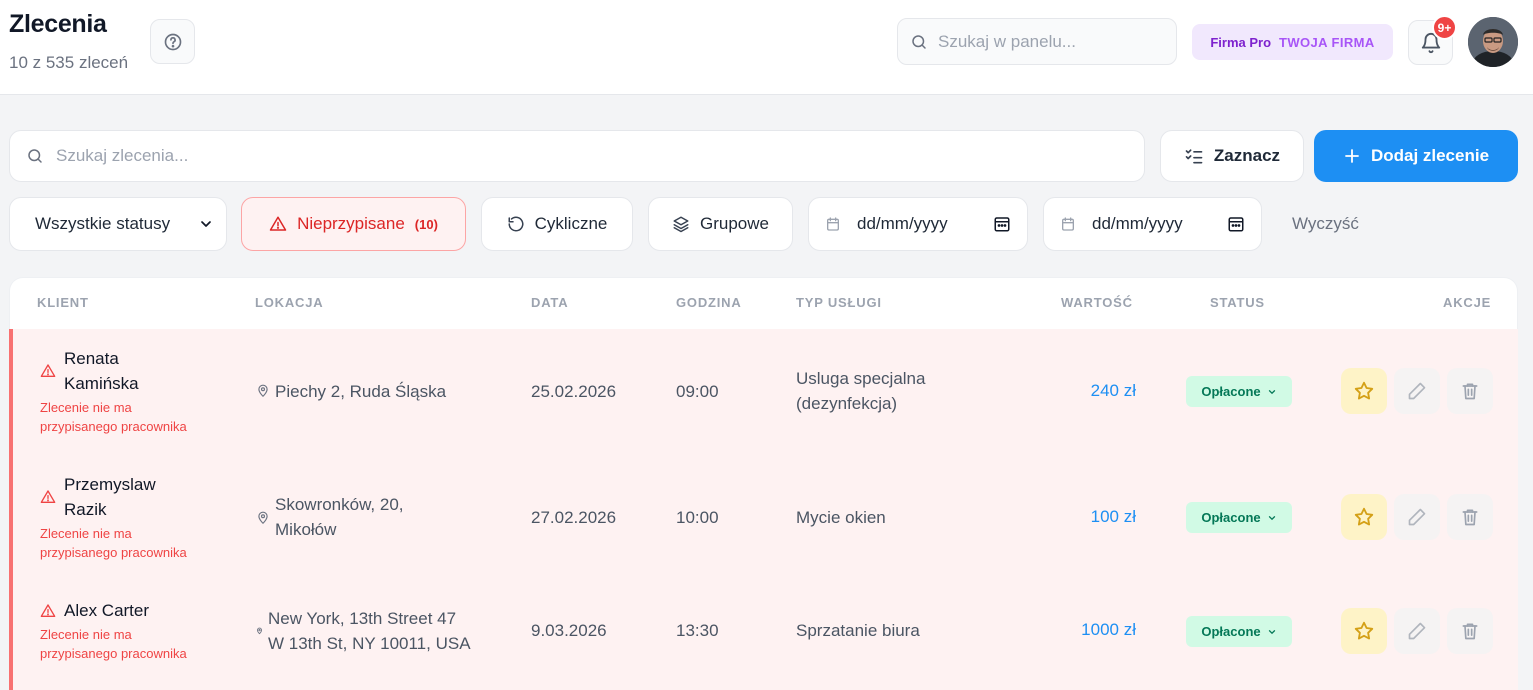 The image size is (1533, 690). What do you see at coordinates (861, 378) in the screenshot?
I see `service-text: Usluga specjalna` at bounding box center [861, 378].